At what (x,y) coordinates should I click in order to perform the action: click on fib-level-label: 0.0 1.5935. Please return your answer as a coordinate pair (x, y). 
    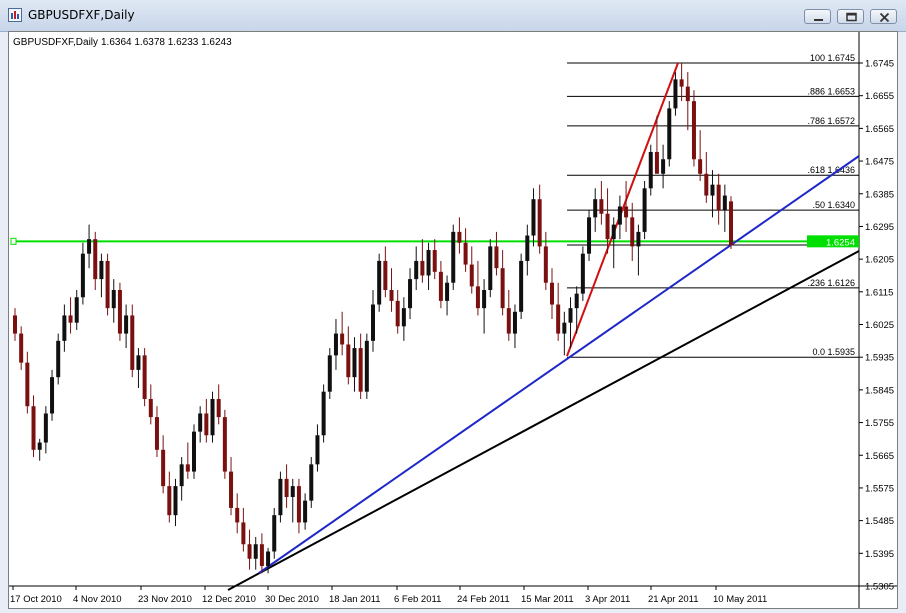
    Looking at the image, I should click on (833, 352).